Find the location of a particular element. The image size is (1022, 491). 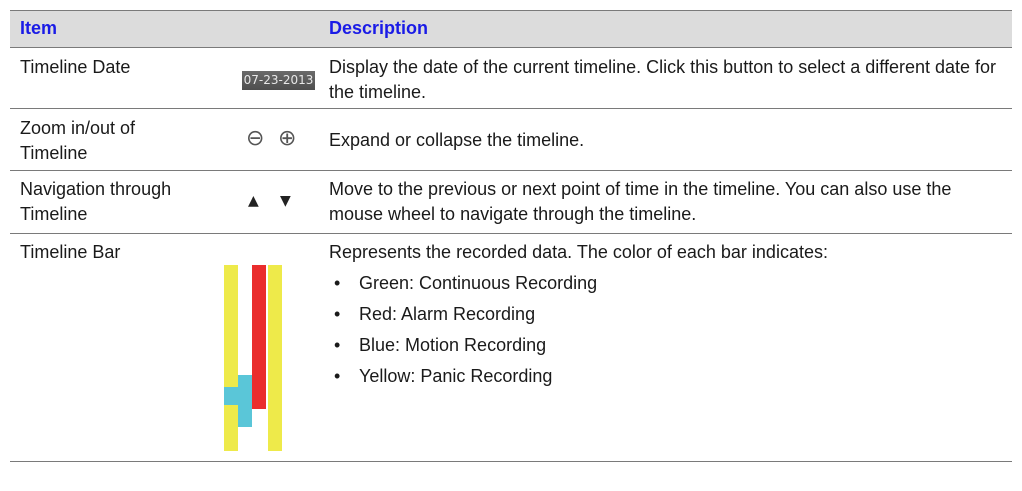

timeline-bar-icon is located at coordinates (253, 358).